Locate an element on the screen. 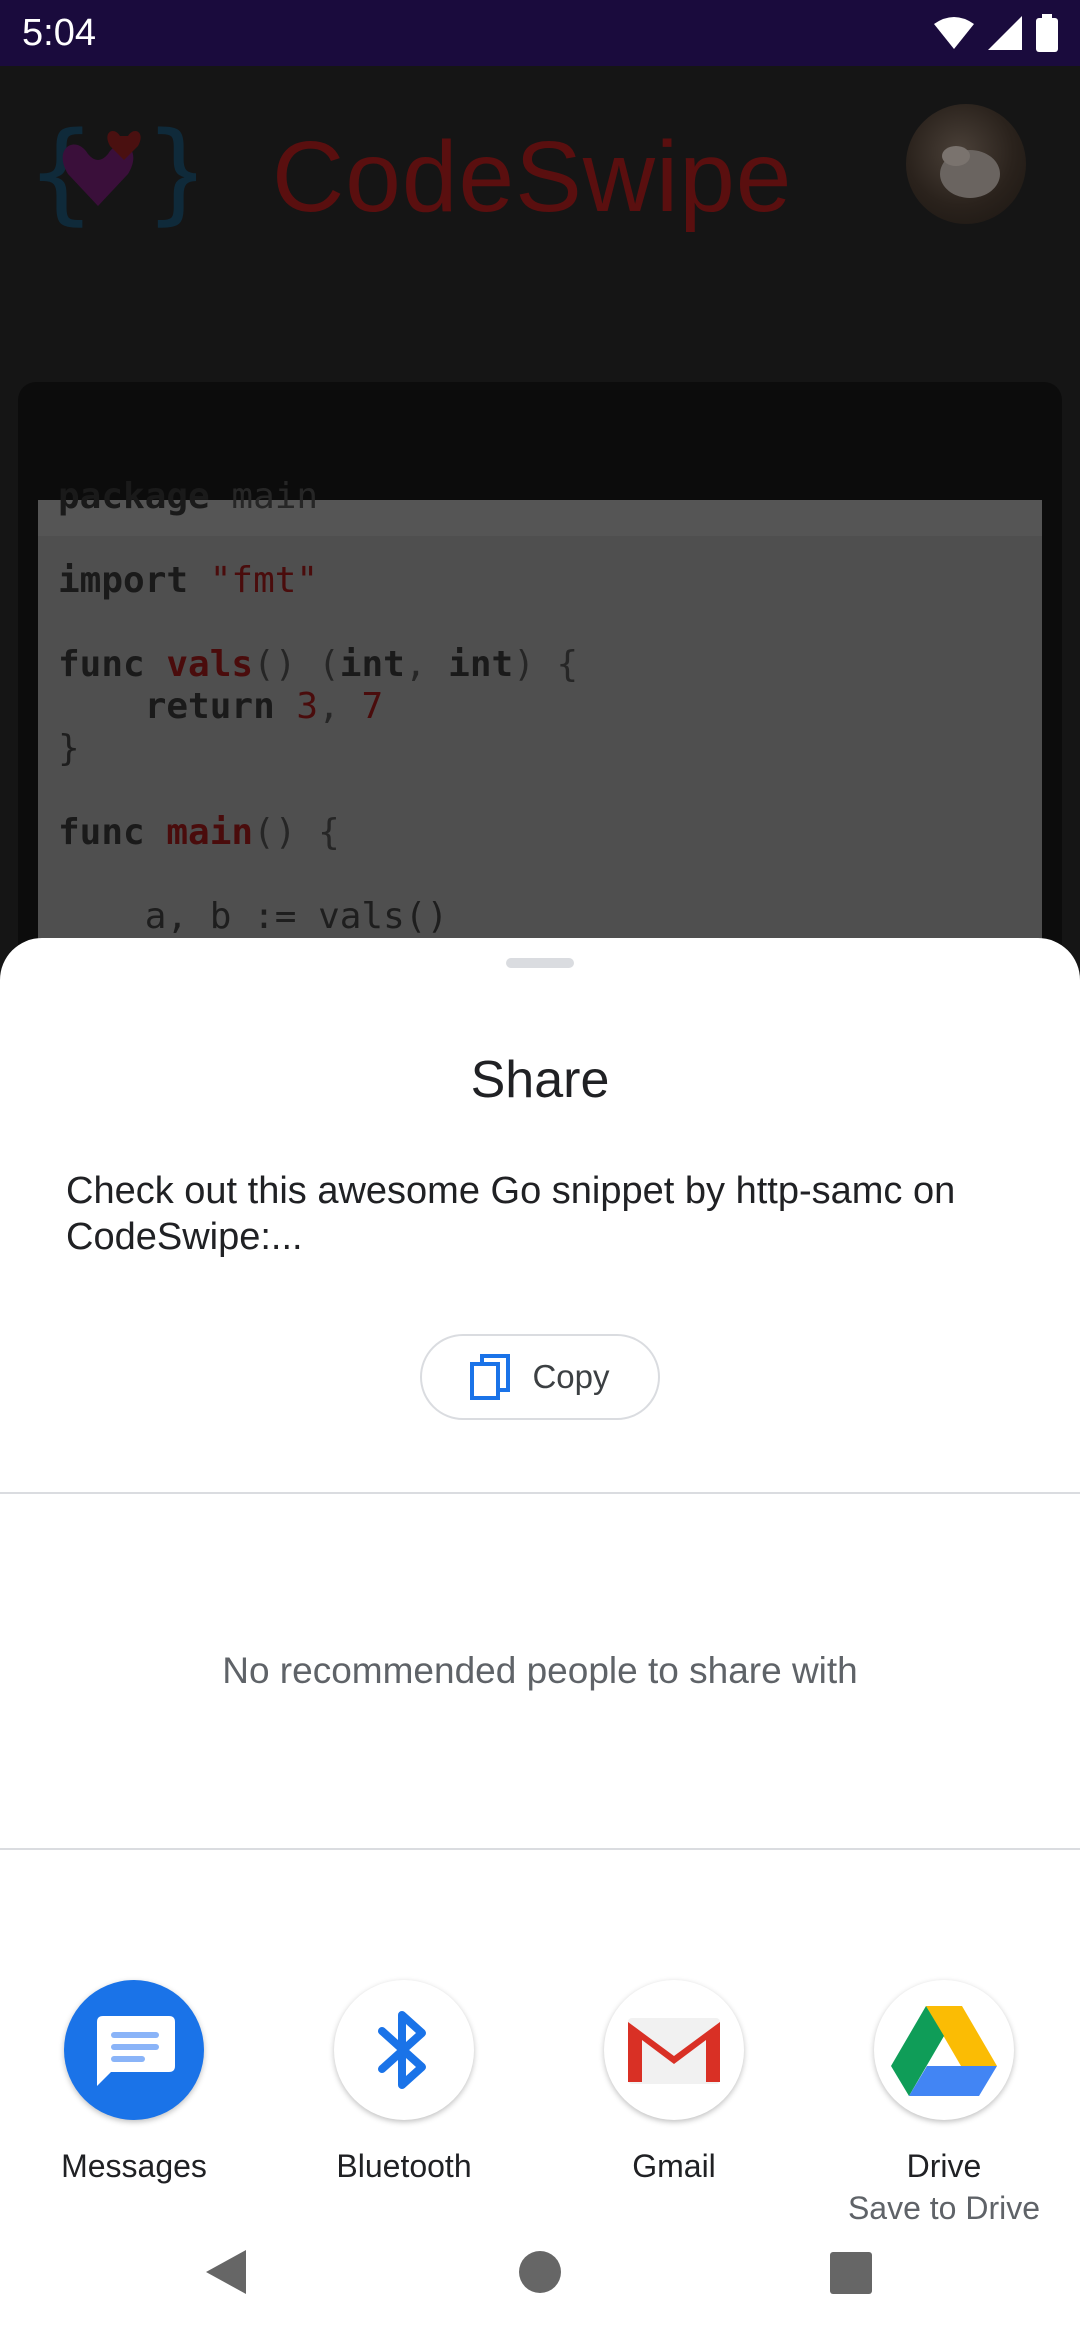 Image resolution: width=1080 pixels, height=2340 pixels. share-title: Share is located at coordinates (540, 1080).